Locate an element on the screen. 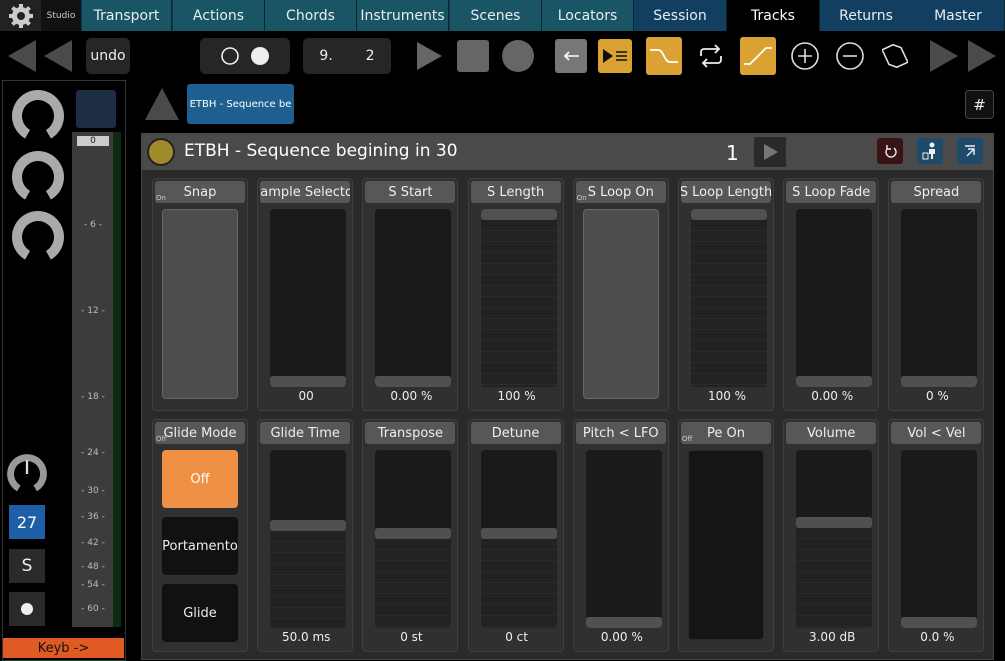  arm-button is located at coordinates (27, 609).